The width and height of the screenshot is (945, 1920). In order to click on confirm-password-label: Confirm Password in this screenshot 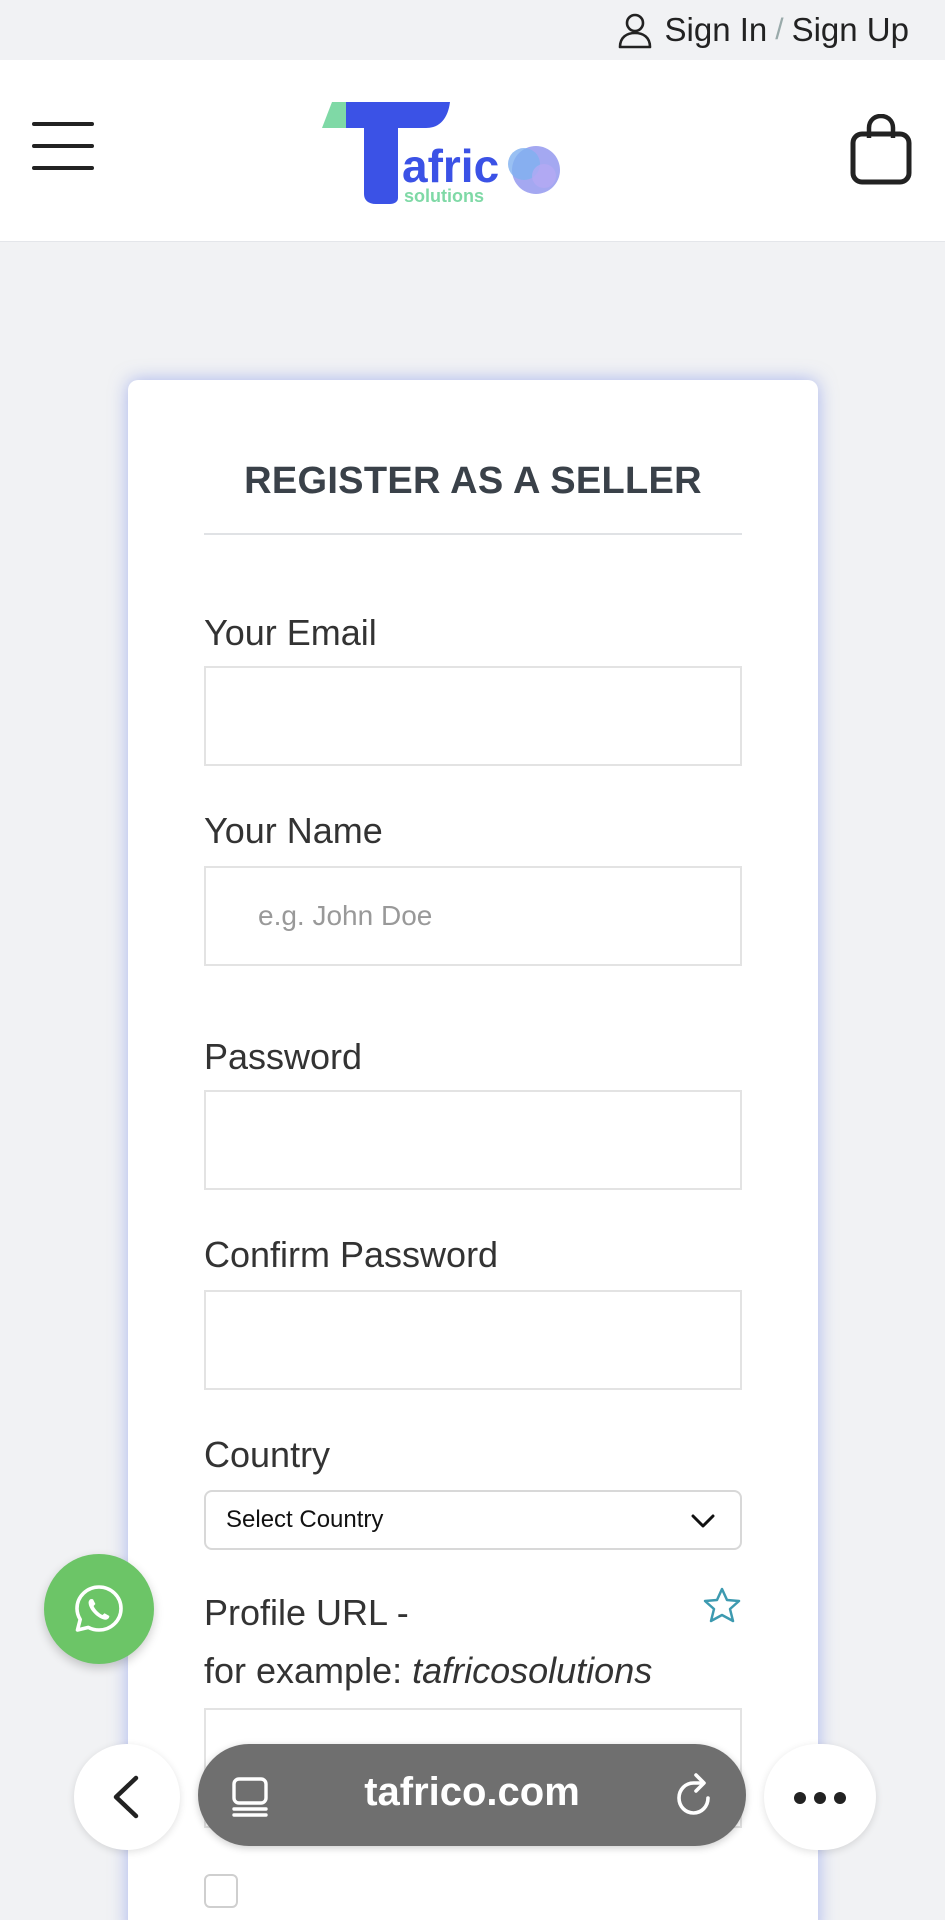, I will do `click(351, 1254)`.